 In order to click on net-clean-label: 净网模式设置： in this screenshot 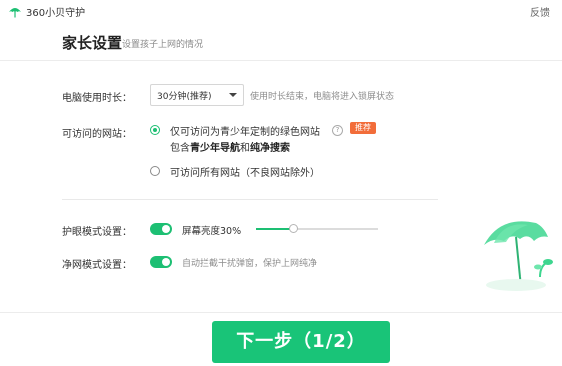, I will do `click(97, 265)`.